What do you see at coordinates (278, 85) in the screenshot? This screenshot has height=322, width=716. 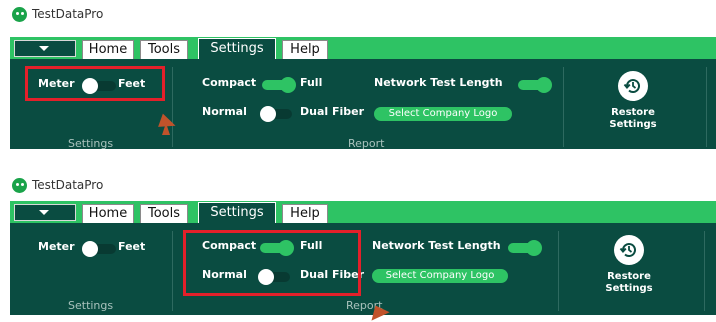 I see `compact-full-toggle` at bounding box center [278, 85].